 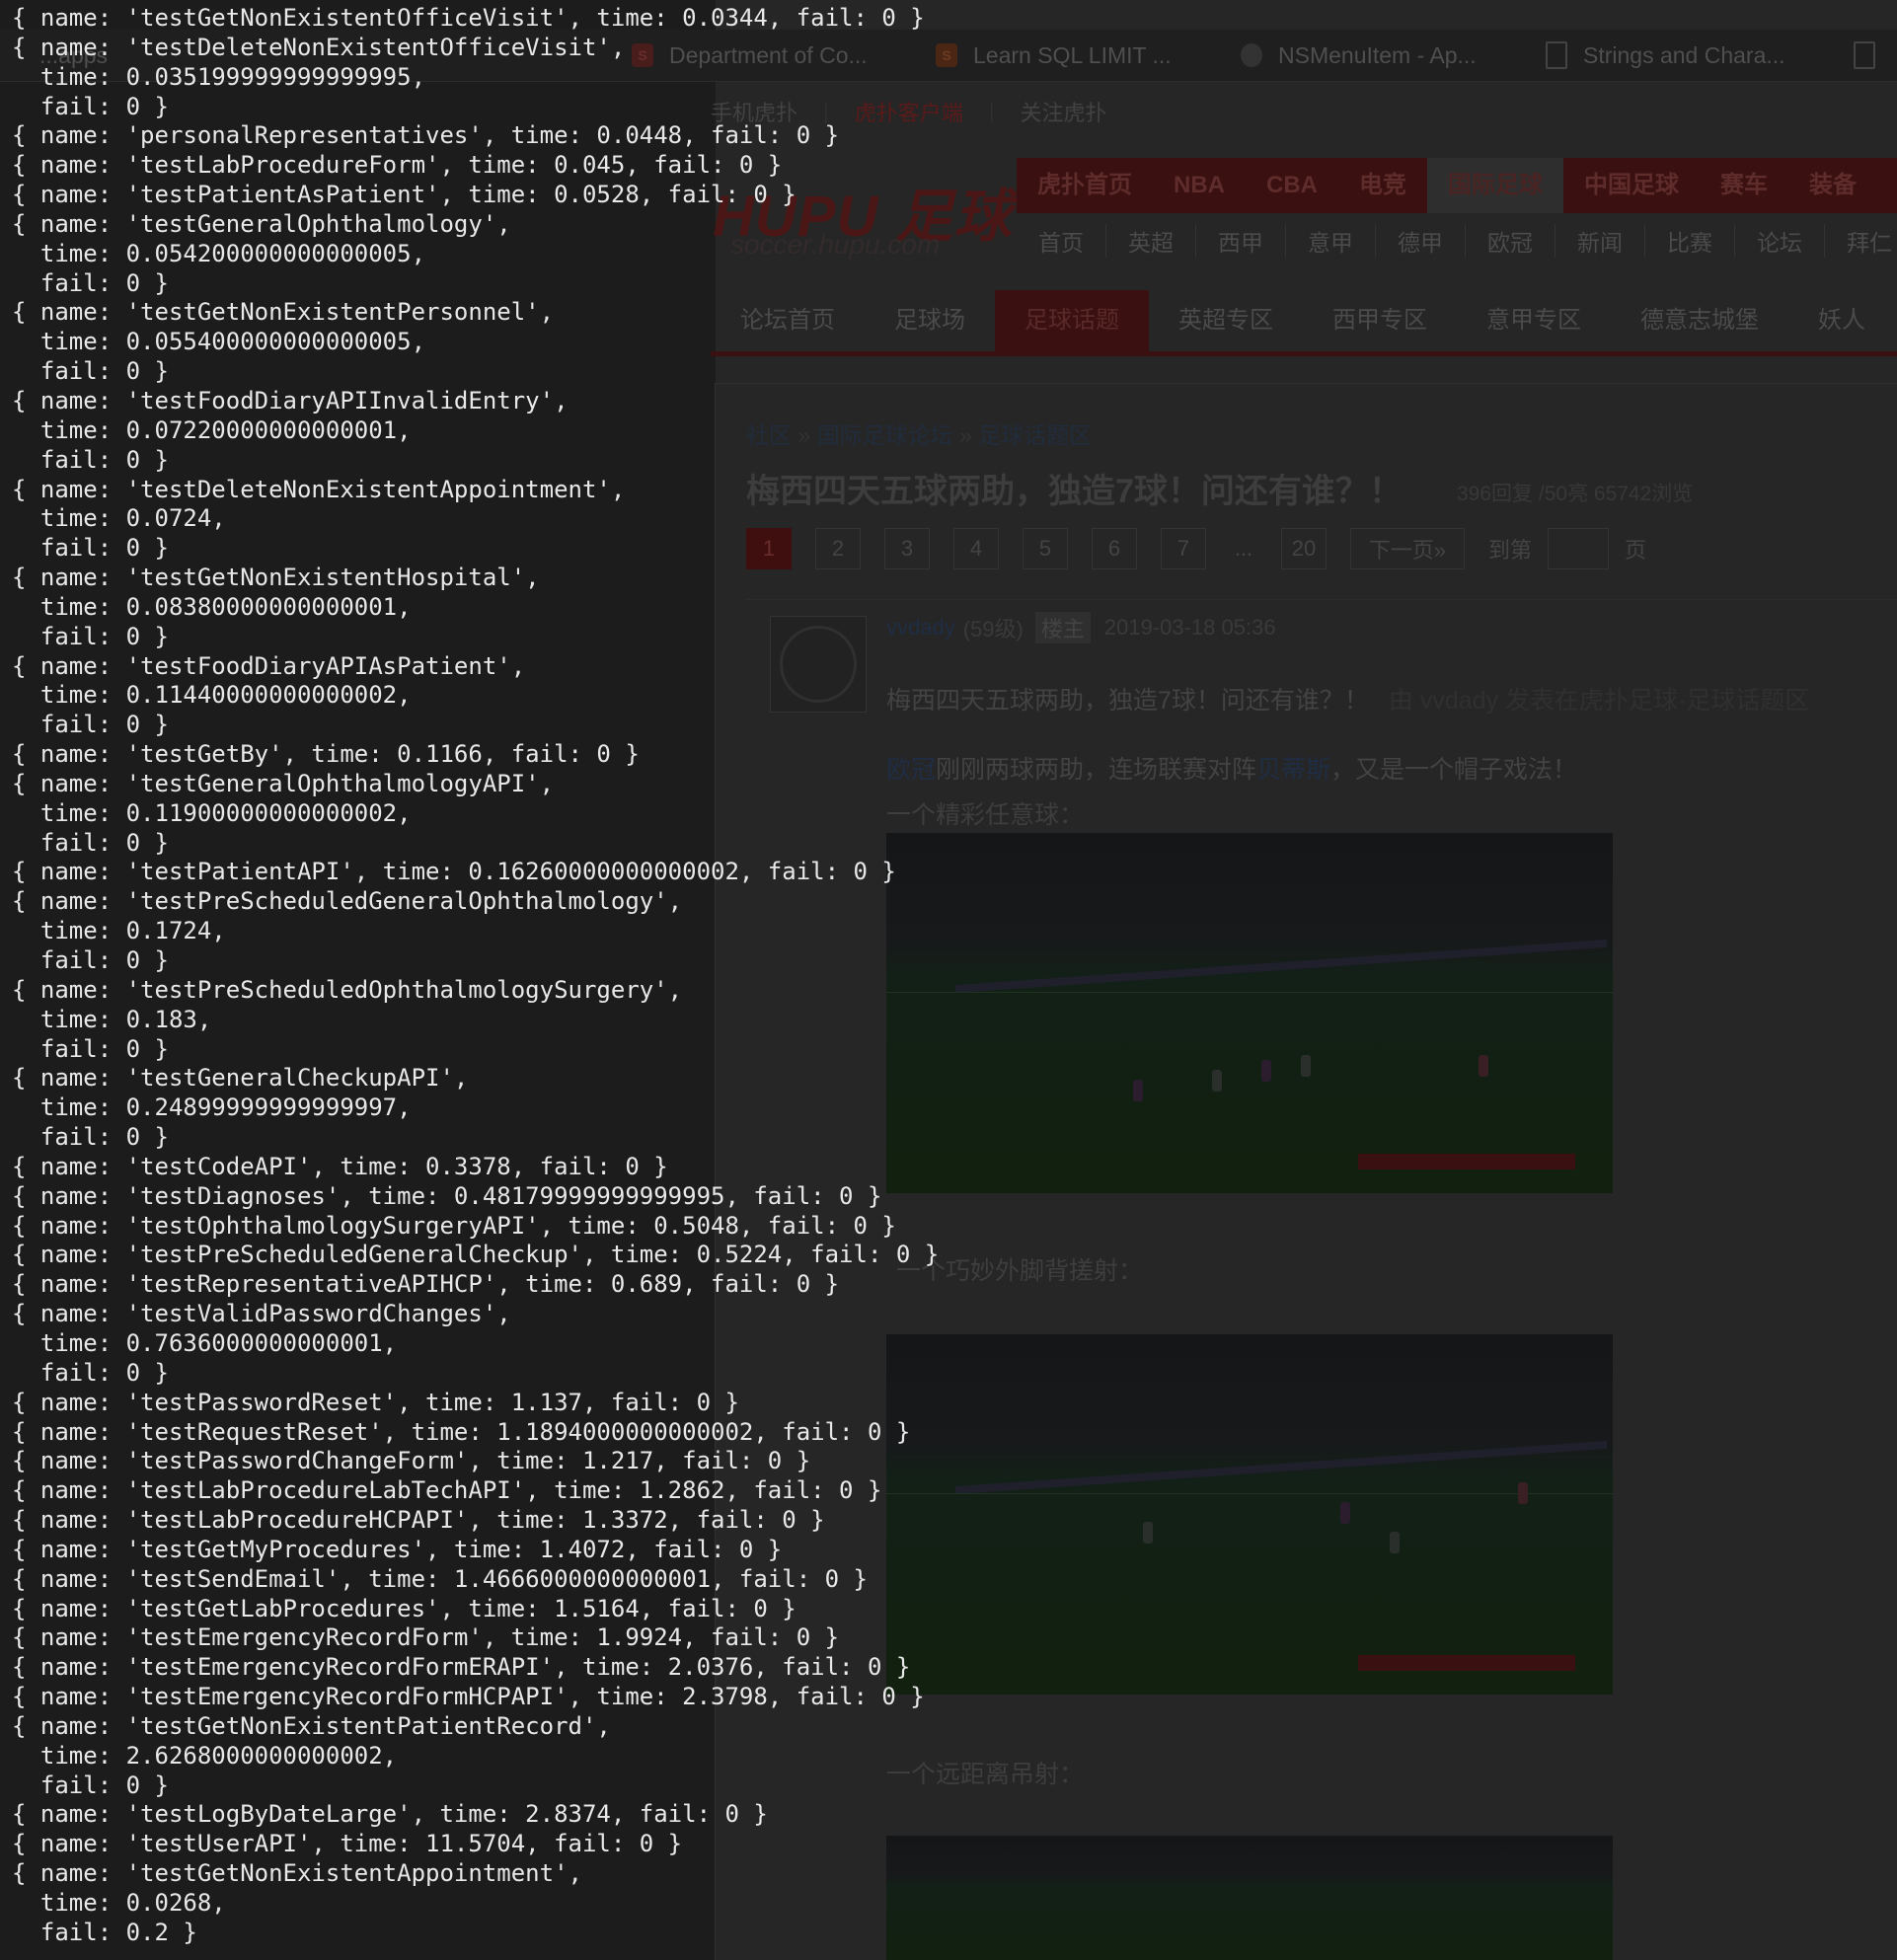 I want to click on terminal-line: { name: 'testGetNonExistentAppointment',, so click(x=297, y=1873).